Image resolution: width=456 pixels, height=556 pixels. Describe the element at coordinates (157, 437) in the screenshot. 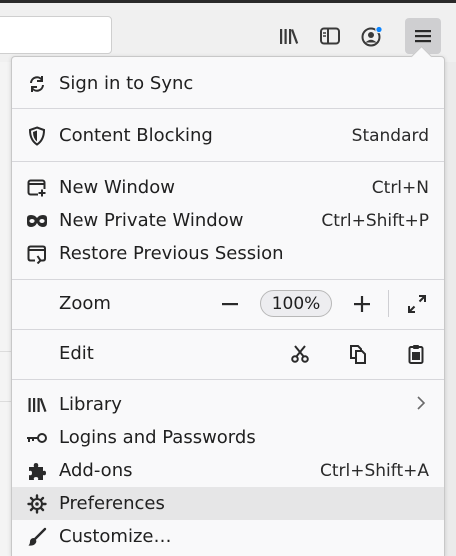

I see `logins-label: Logins and Passwords` at that location.